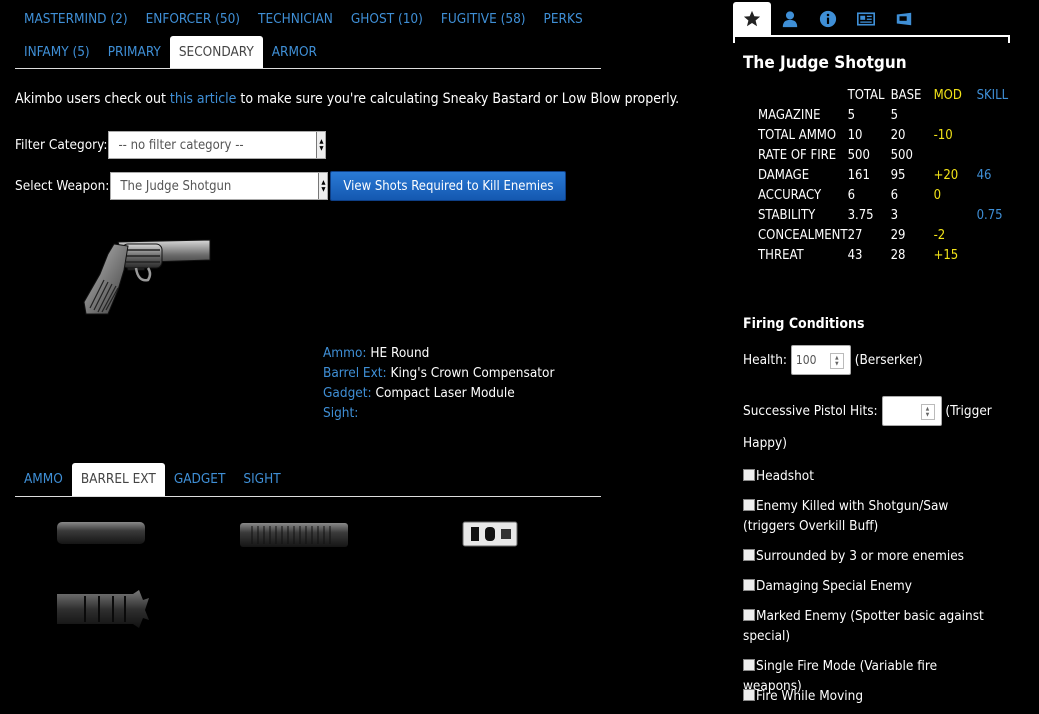  I want to click on stat-name: THREAT, so click(781, 255).